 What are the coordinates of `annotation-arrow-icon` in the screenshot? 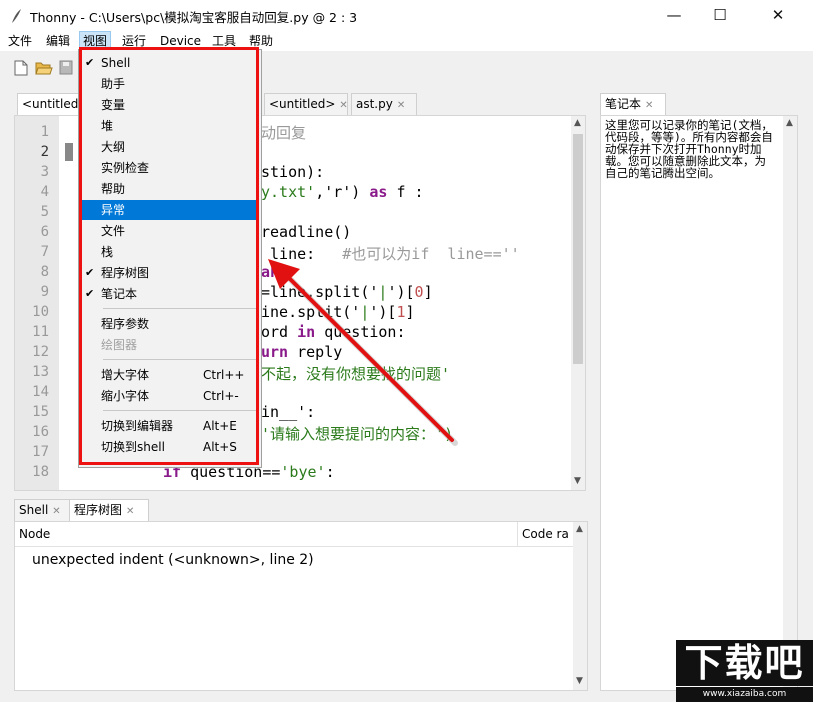 It's located at (365, 355).